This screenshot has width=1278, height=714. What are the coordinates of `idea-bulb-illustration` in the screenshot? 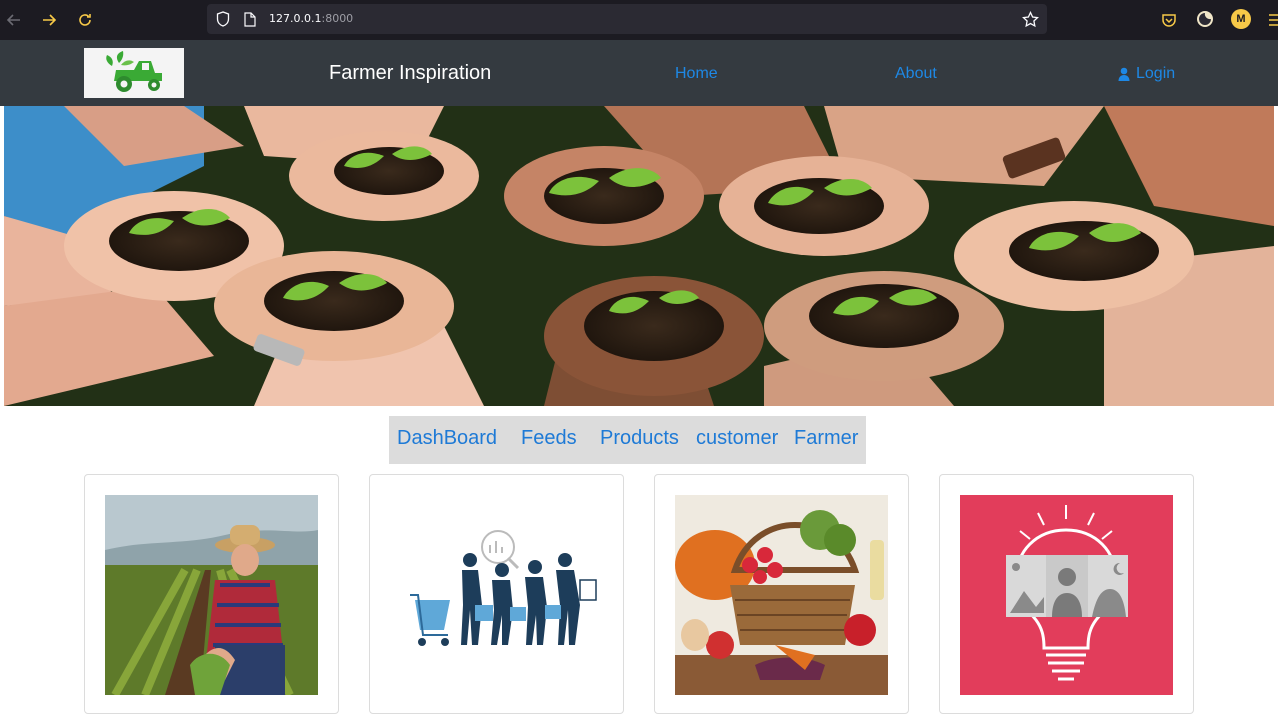 It's located at (1066, 595).